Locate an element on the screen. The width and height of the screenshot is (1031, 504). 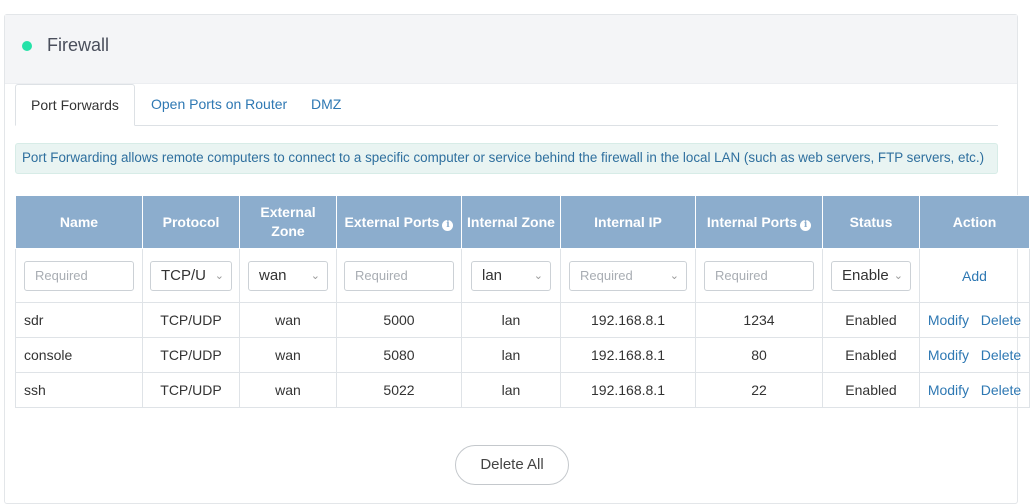
status-select: Enable ⌄ is located at coordinates (871, 275).